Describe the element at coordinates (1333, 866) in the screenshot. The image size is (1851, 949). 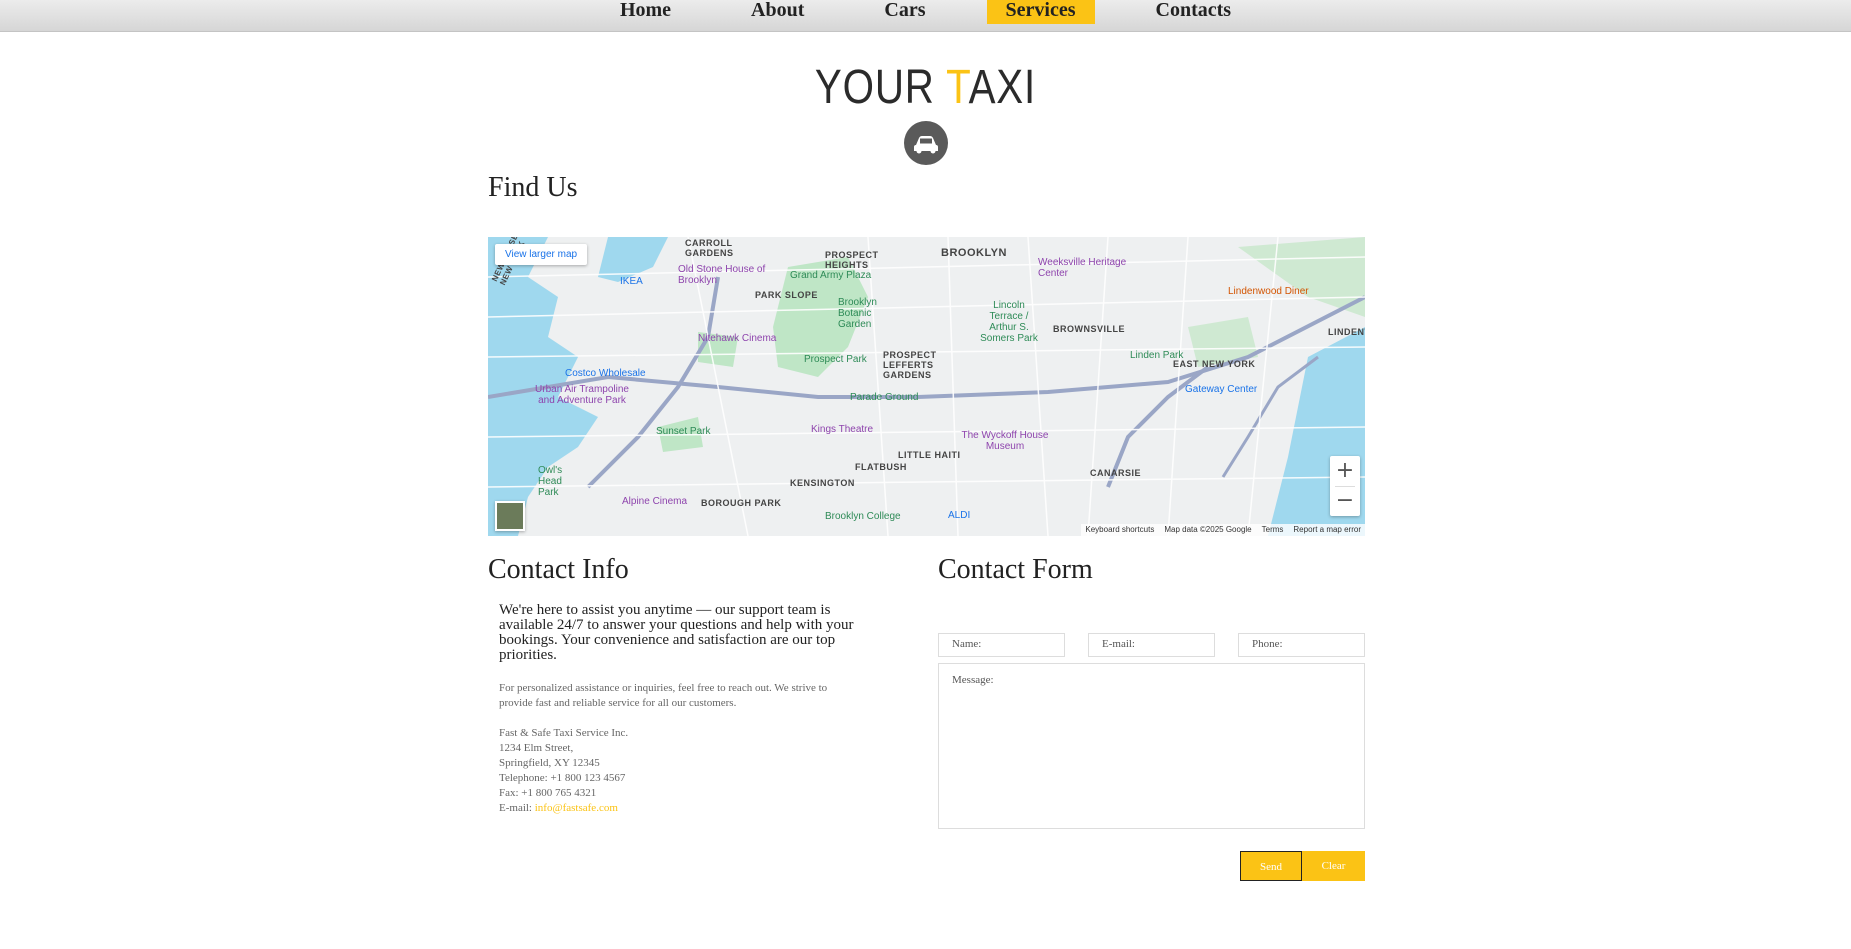
I see `clear-button: Clear` at that location.